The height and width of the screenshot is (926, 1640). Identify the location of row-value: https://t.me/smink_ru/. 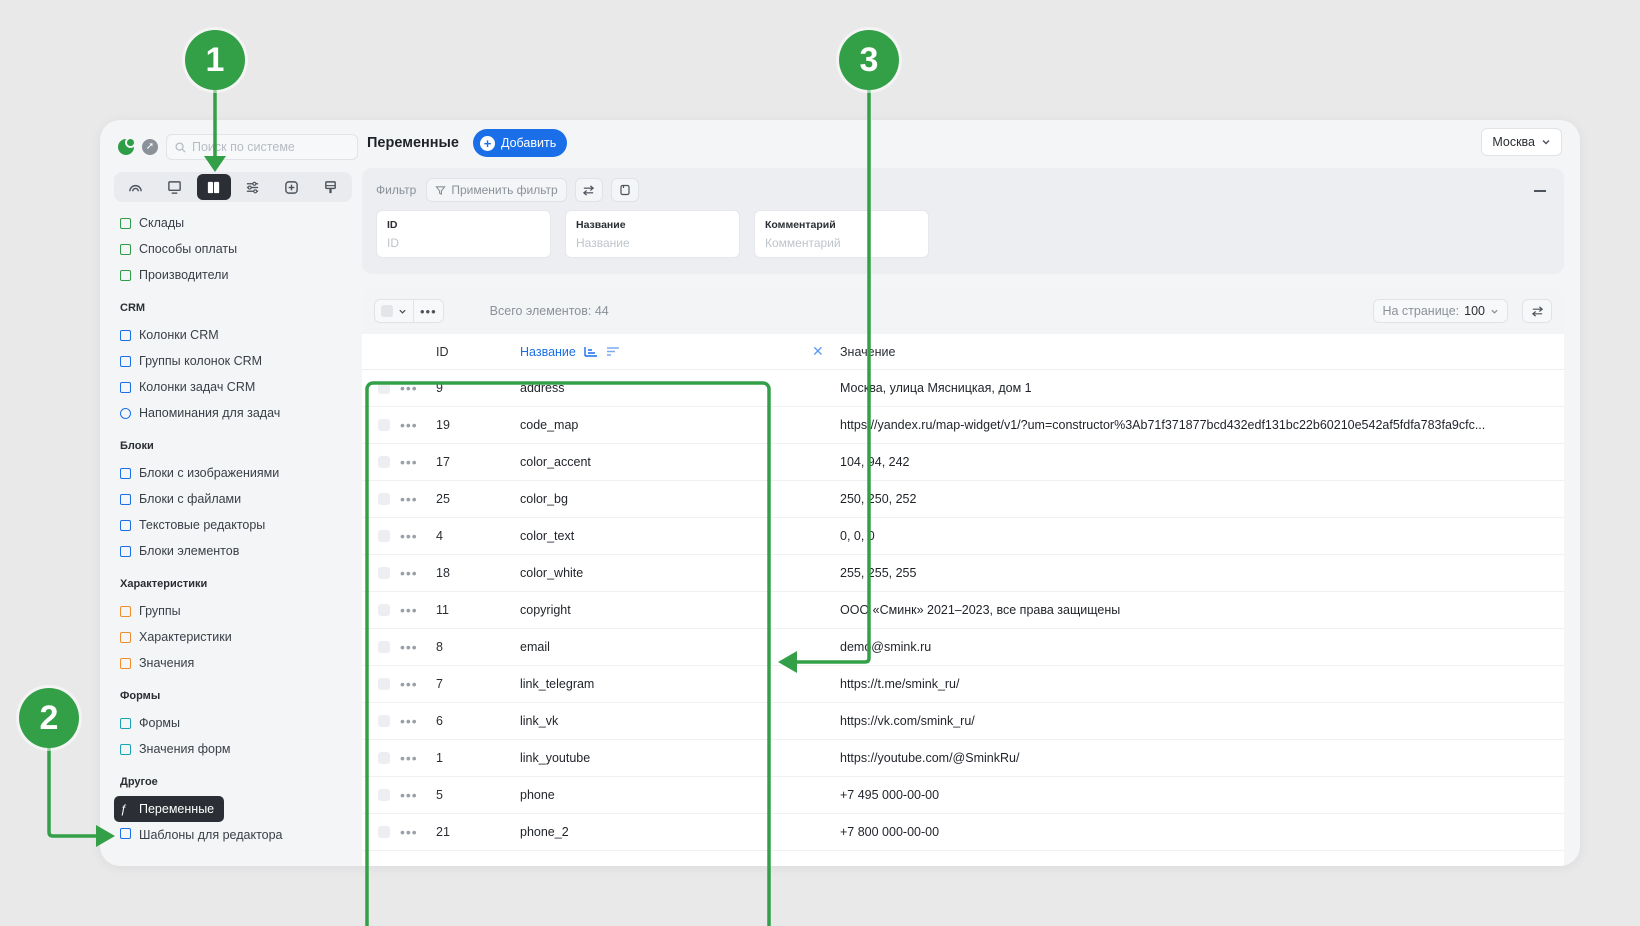
(900, 684).